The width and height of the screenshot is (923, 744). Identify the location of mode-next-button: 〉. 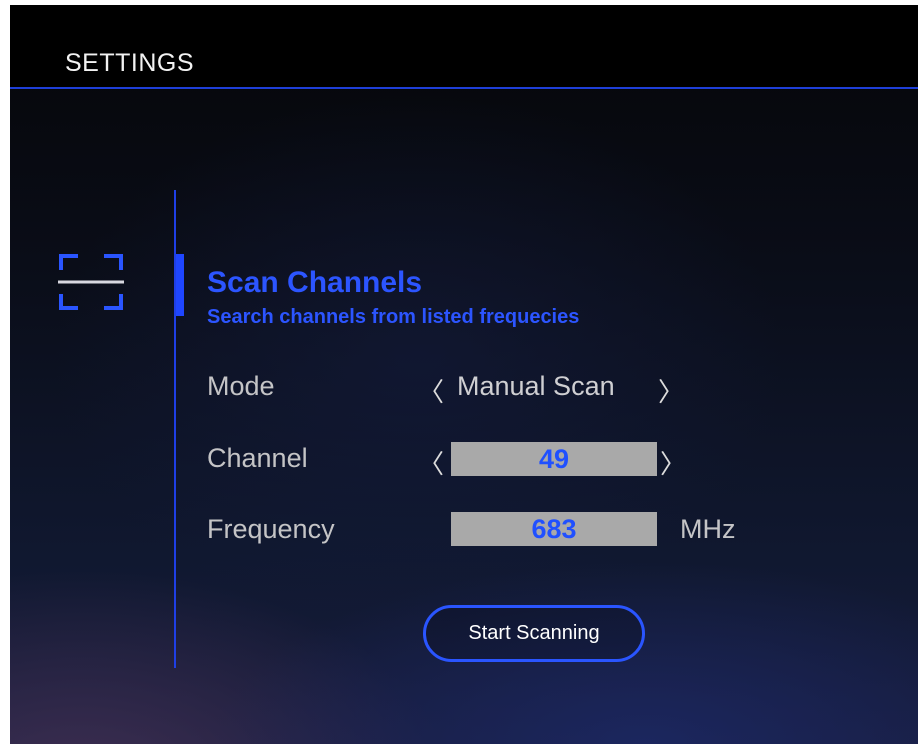
(671, 390).